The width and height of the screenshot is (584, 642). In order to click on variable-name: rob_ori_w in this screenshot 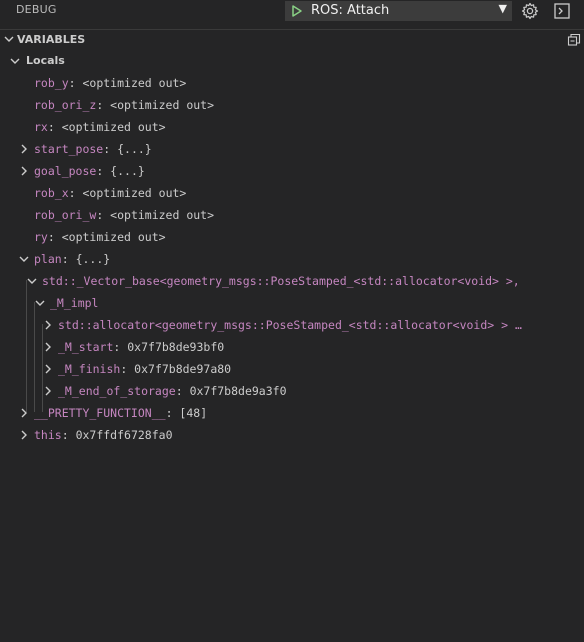, I will do `click(65, 215)`.